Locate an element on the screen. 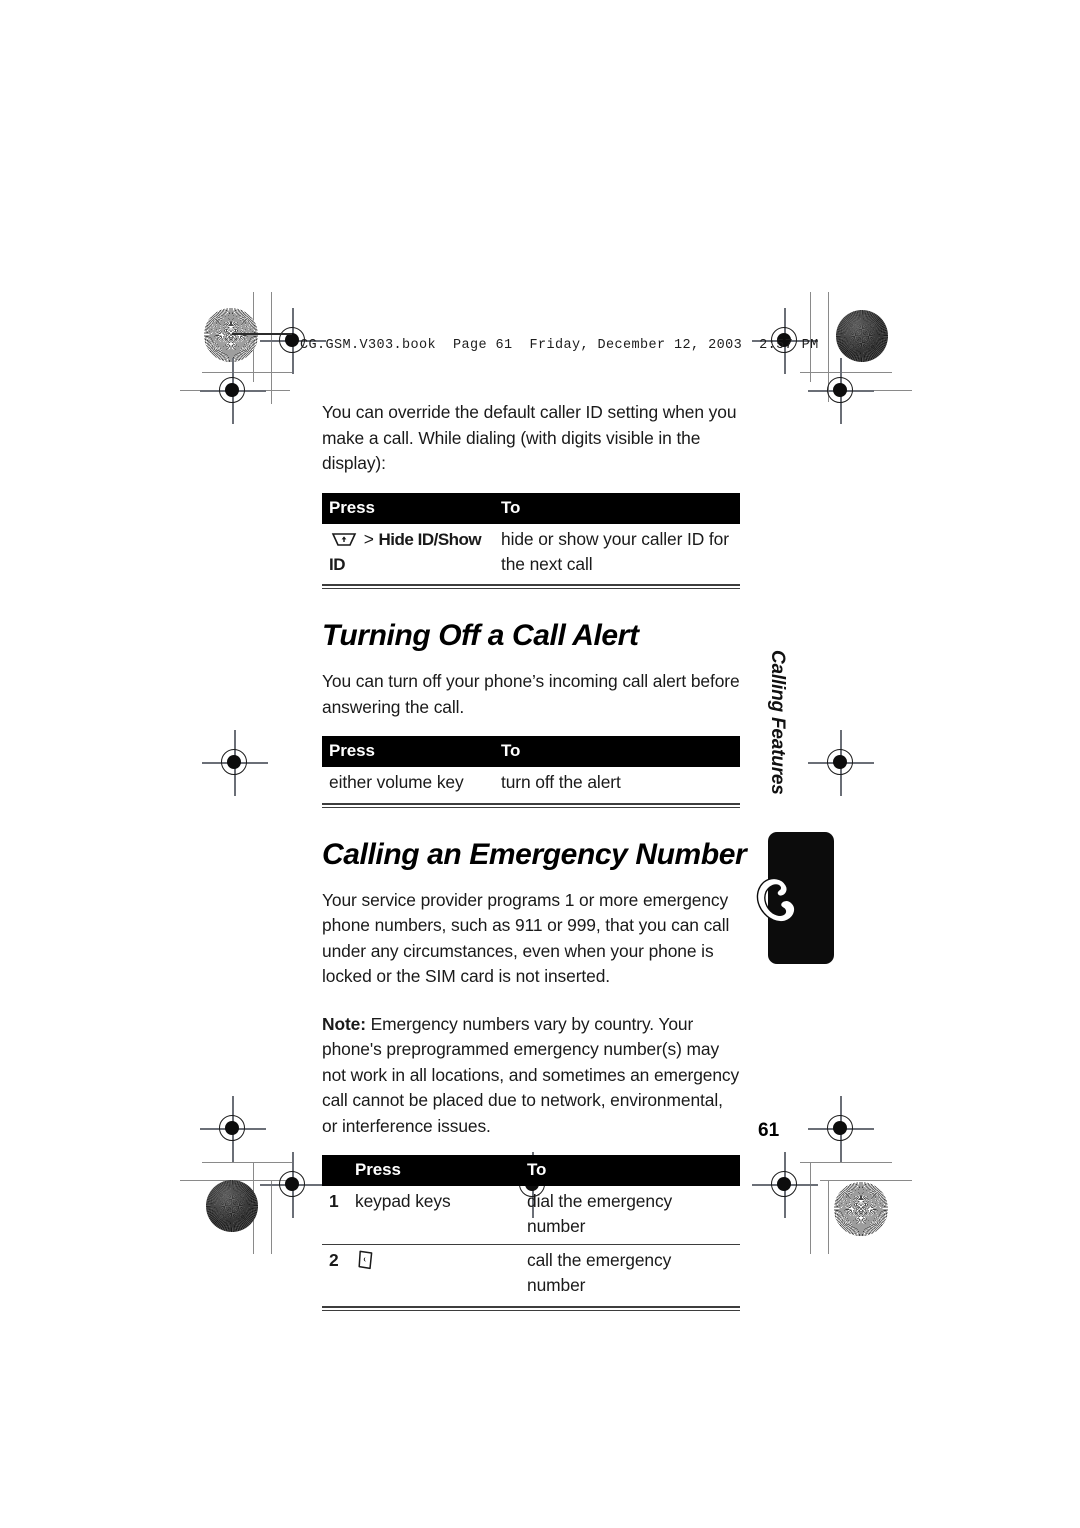 The image size is (1080, 1528). step-number: 1 is located at coordinates (335, 1215).